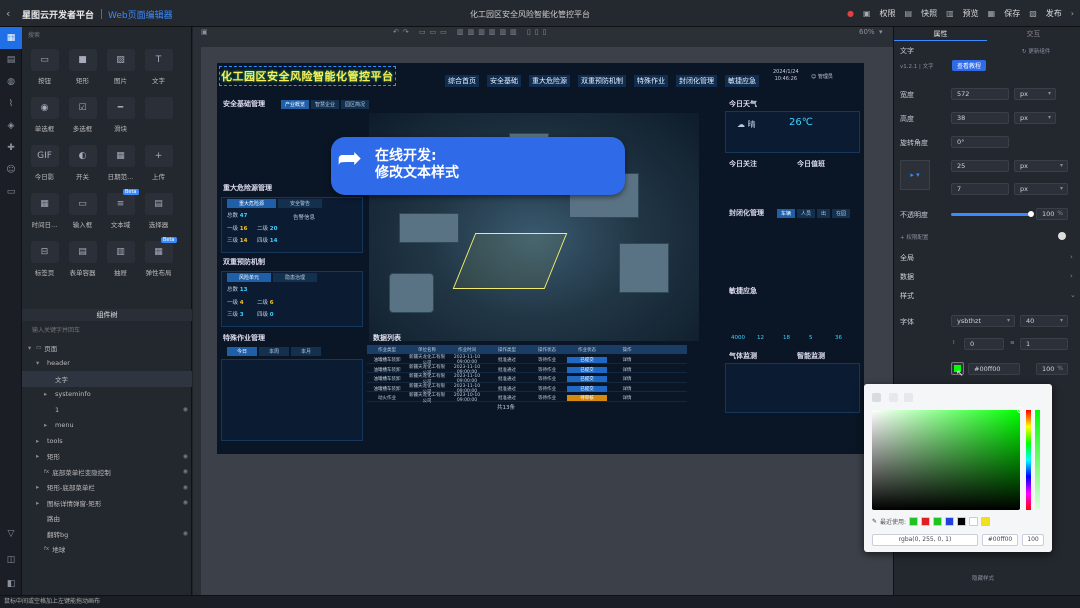 This screenshot has width=1080, height=608. Describe the element at coordinates (1036, 51) in the screenshot. I see `update-component-link: ↻ 更新组件` at that location.